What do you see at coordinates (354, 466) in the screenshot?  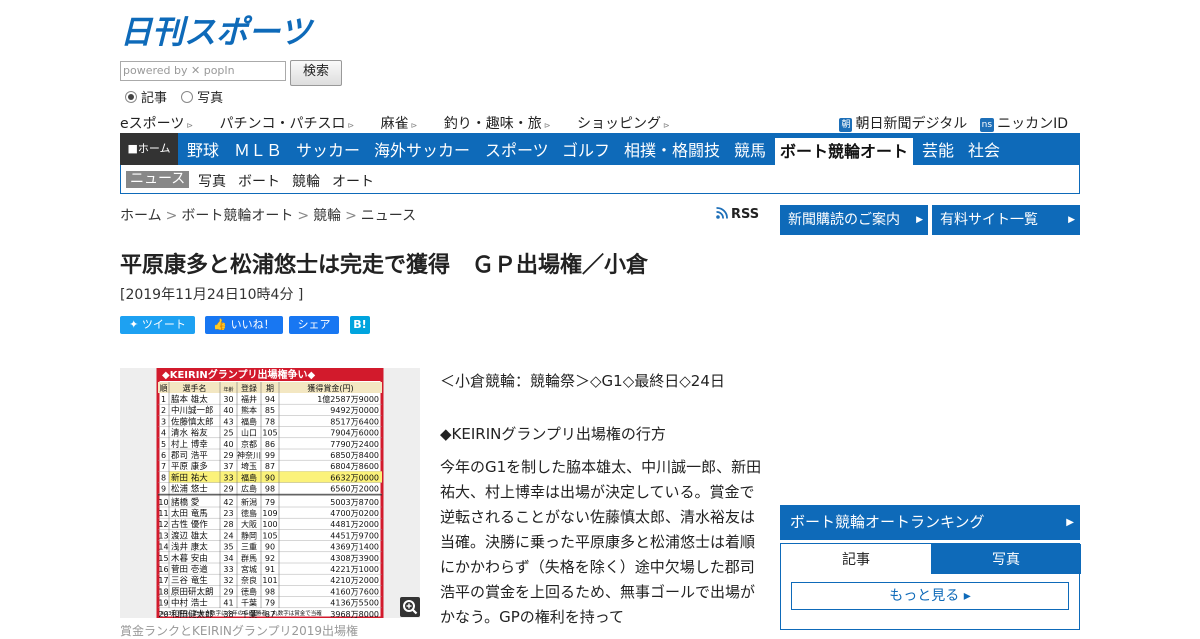 I see `table-cell: 6804万8600` at bounding box center [354, 466].